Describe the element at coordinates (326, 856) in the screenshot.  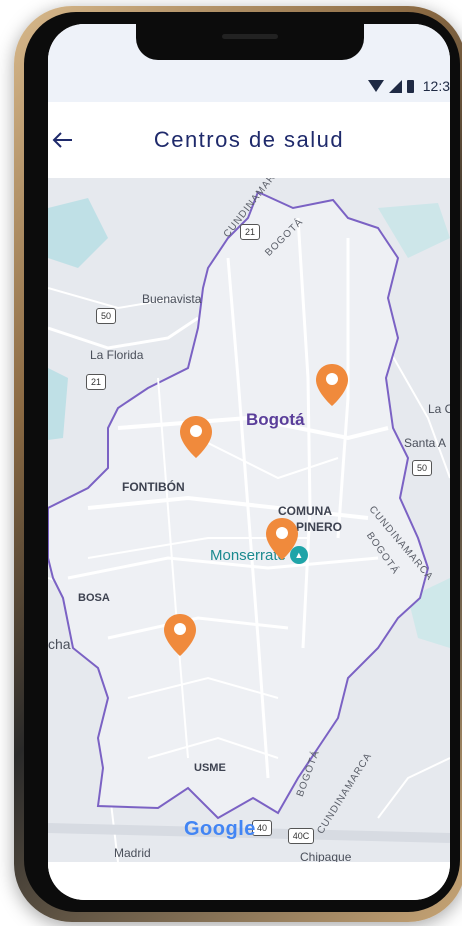
I see `place-label-chipaque: Chipaque` at that location.